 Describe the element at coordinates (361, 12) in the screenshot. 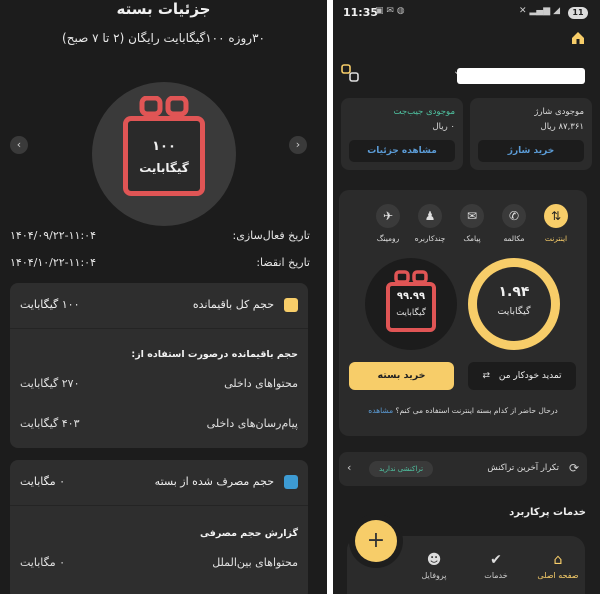

I see `clock: 11:35` at that location.